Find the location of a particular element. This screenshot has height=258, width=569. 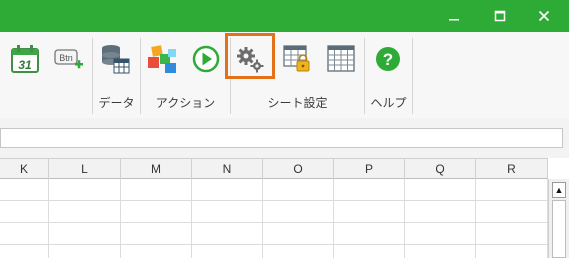

scroll-up-button: ▲ is located at coordinates (559, 190).